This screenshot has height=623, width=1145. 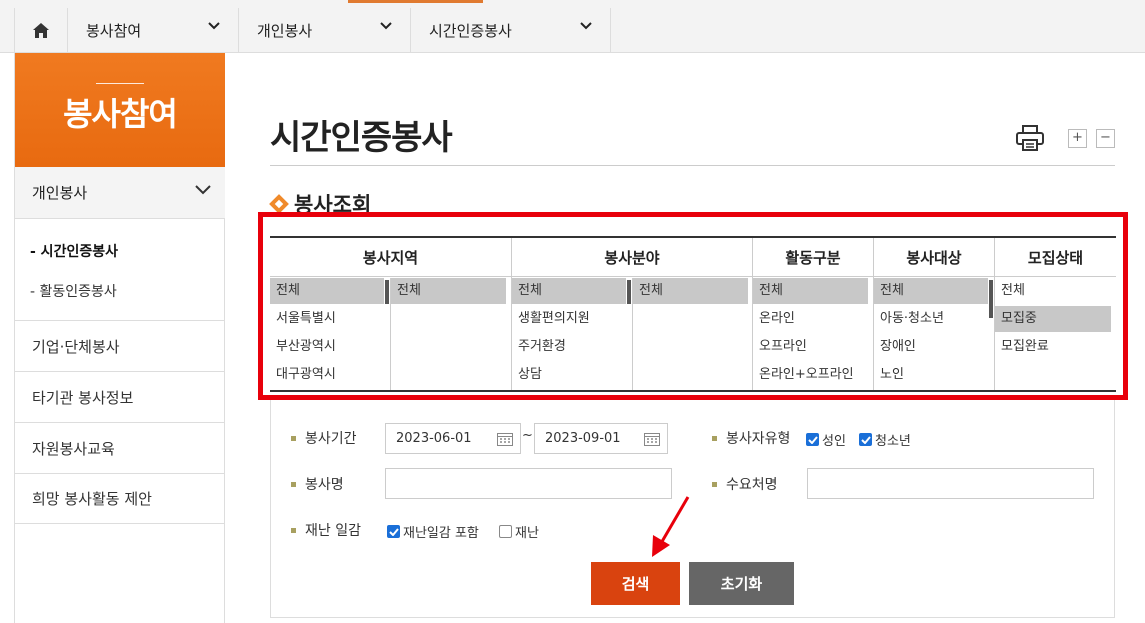 I want to click on youth-checkbox: 청소년, so click(x=885, y=439).